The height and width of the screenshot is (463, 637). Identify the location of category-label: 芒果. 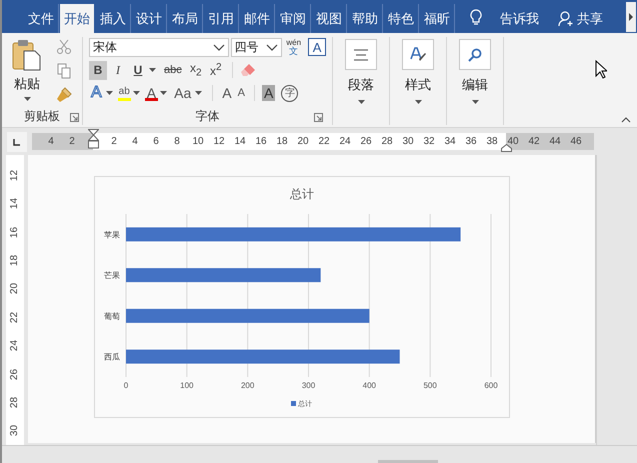
(112, 275).